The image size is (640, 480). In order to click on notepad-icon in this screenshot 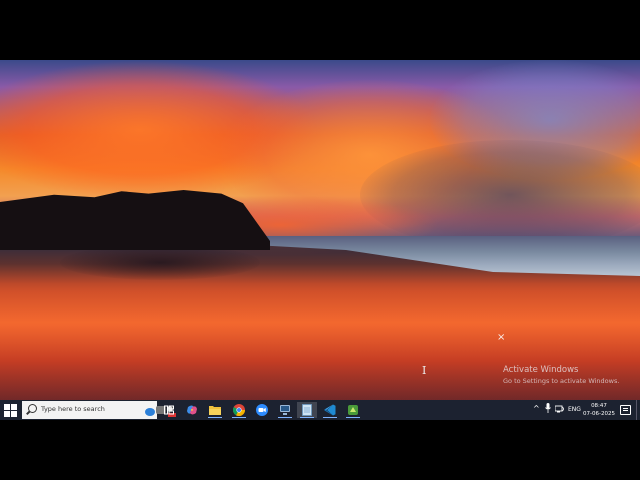, I will do `click(307, 410)`.